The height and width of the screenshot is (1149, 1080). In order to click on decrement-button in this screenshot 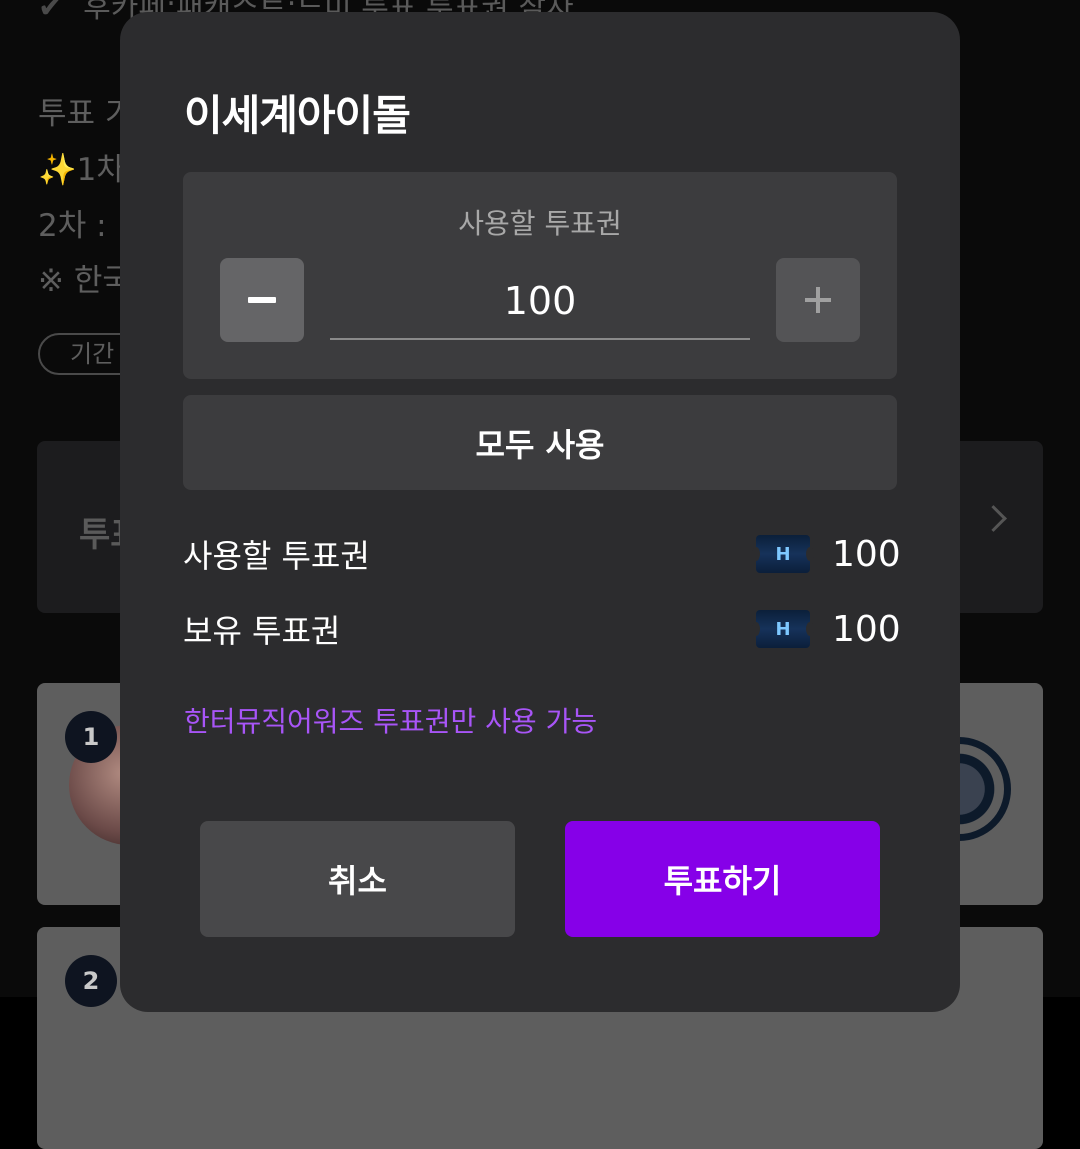, I will do `click(262, 300)`.